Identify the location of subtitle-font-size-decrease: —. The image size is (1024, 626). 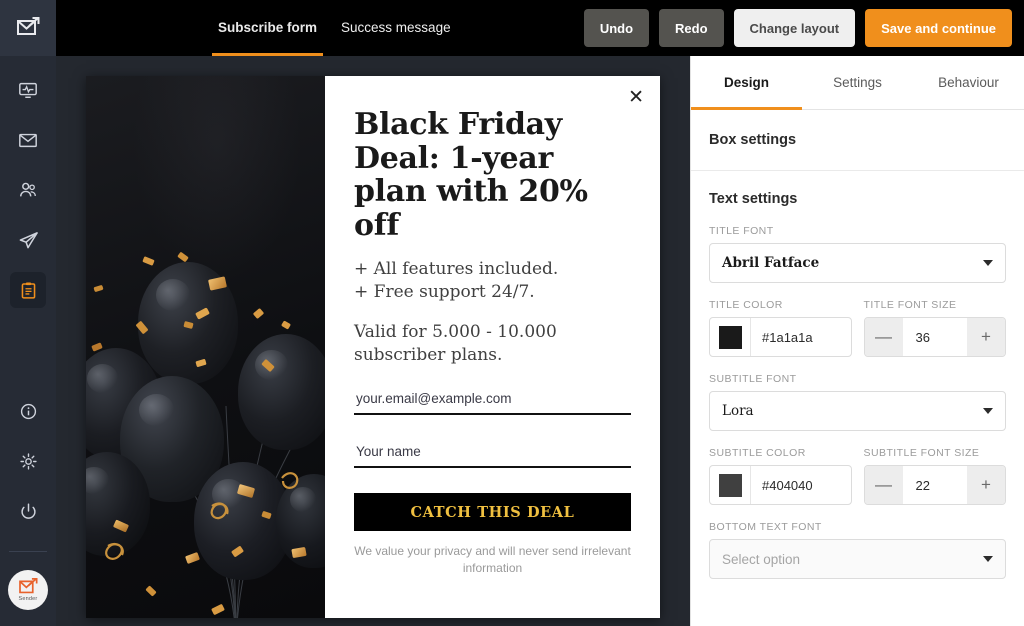
(883, 485).